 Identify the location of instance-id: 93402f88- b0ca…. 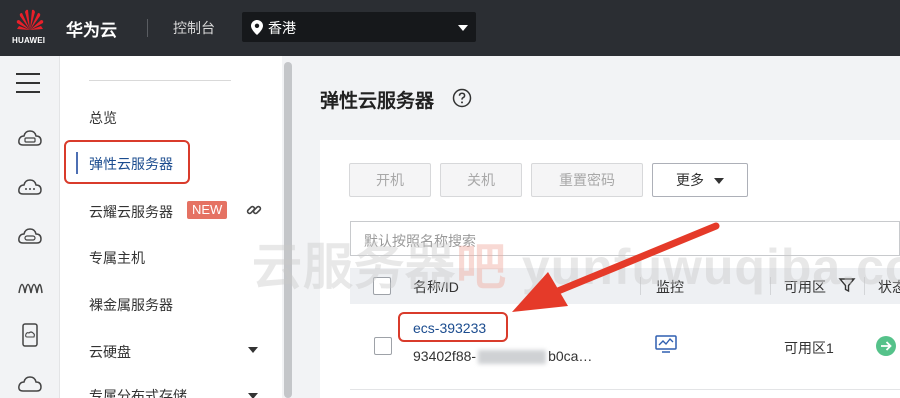
(503, 356).